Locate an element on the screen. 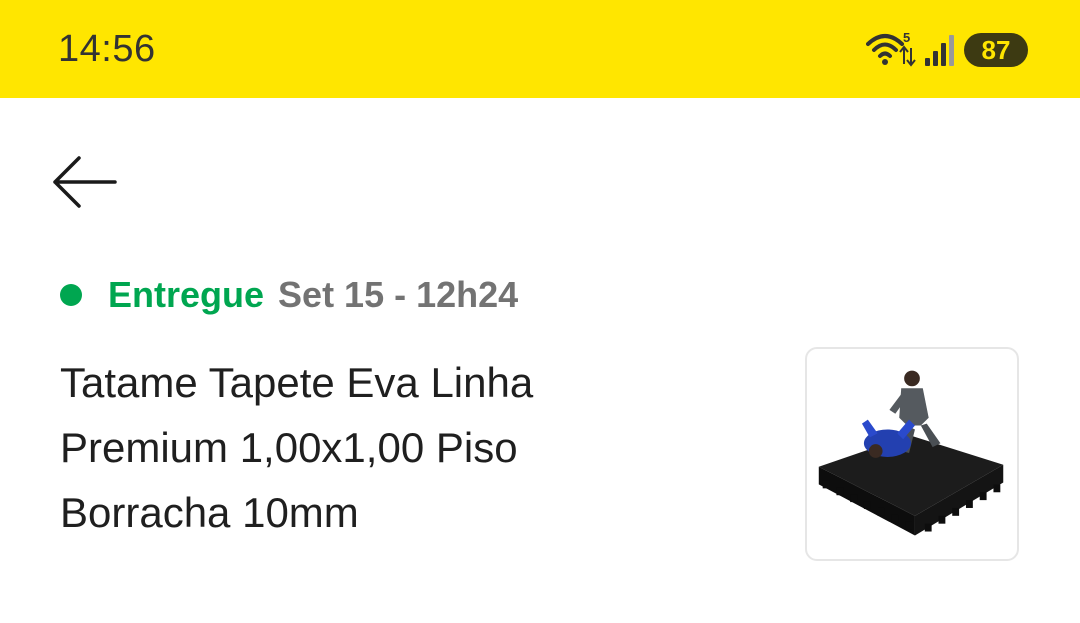 The height and width of the screenshot is (623, 1080). status-label: Entregue is located at coordinates (186, 294).